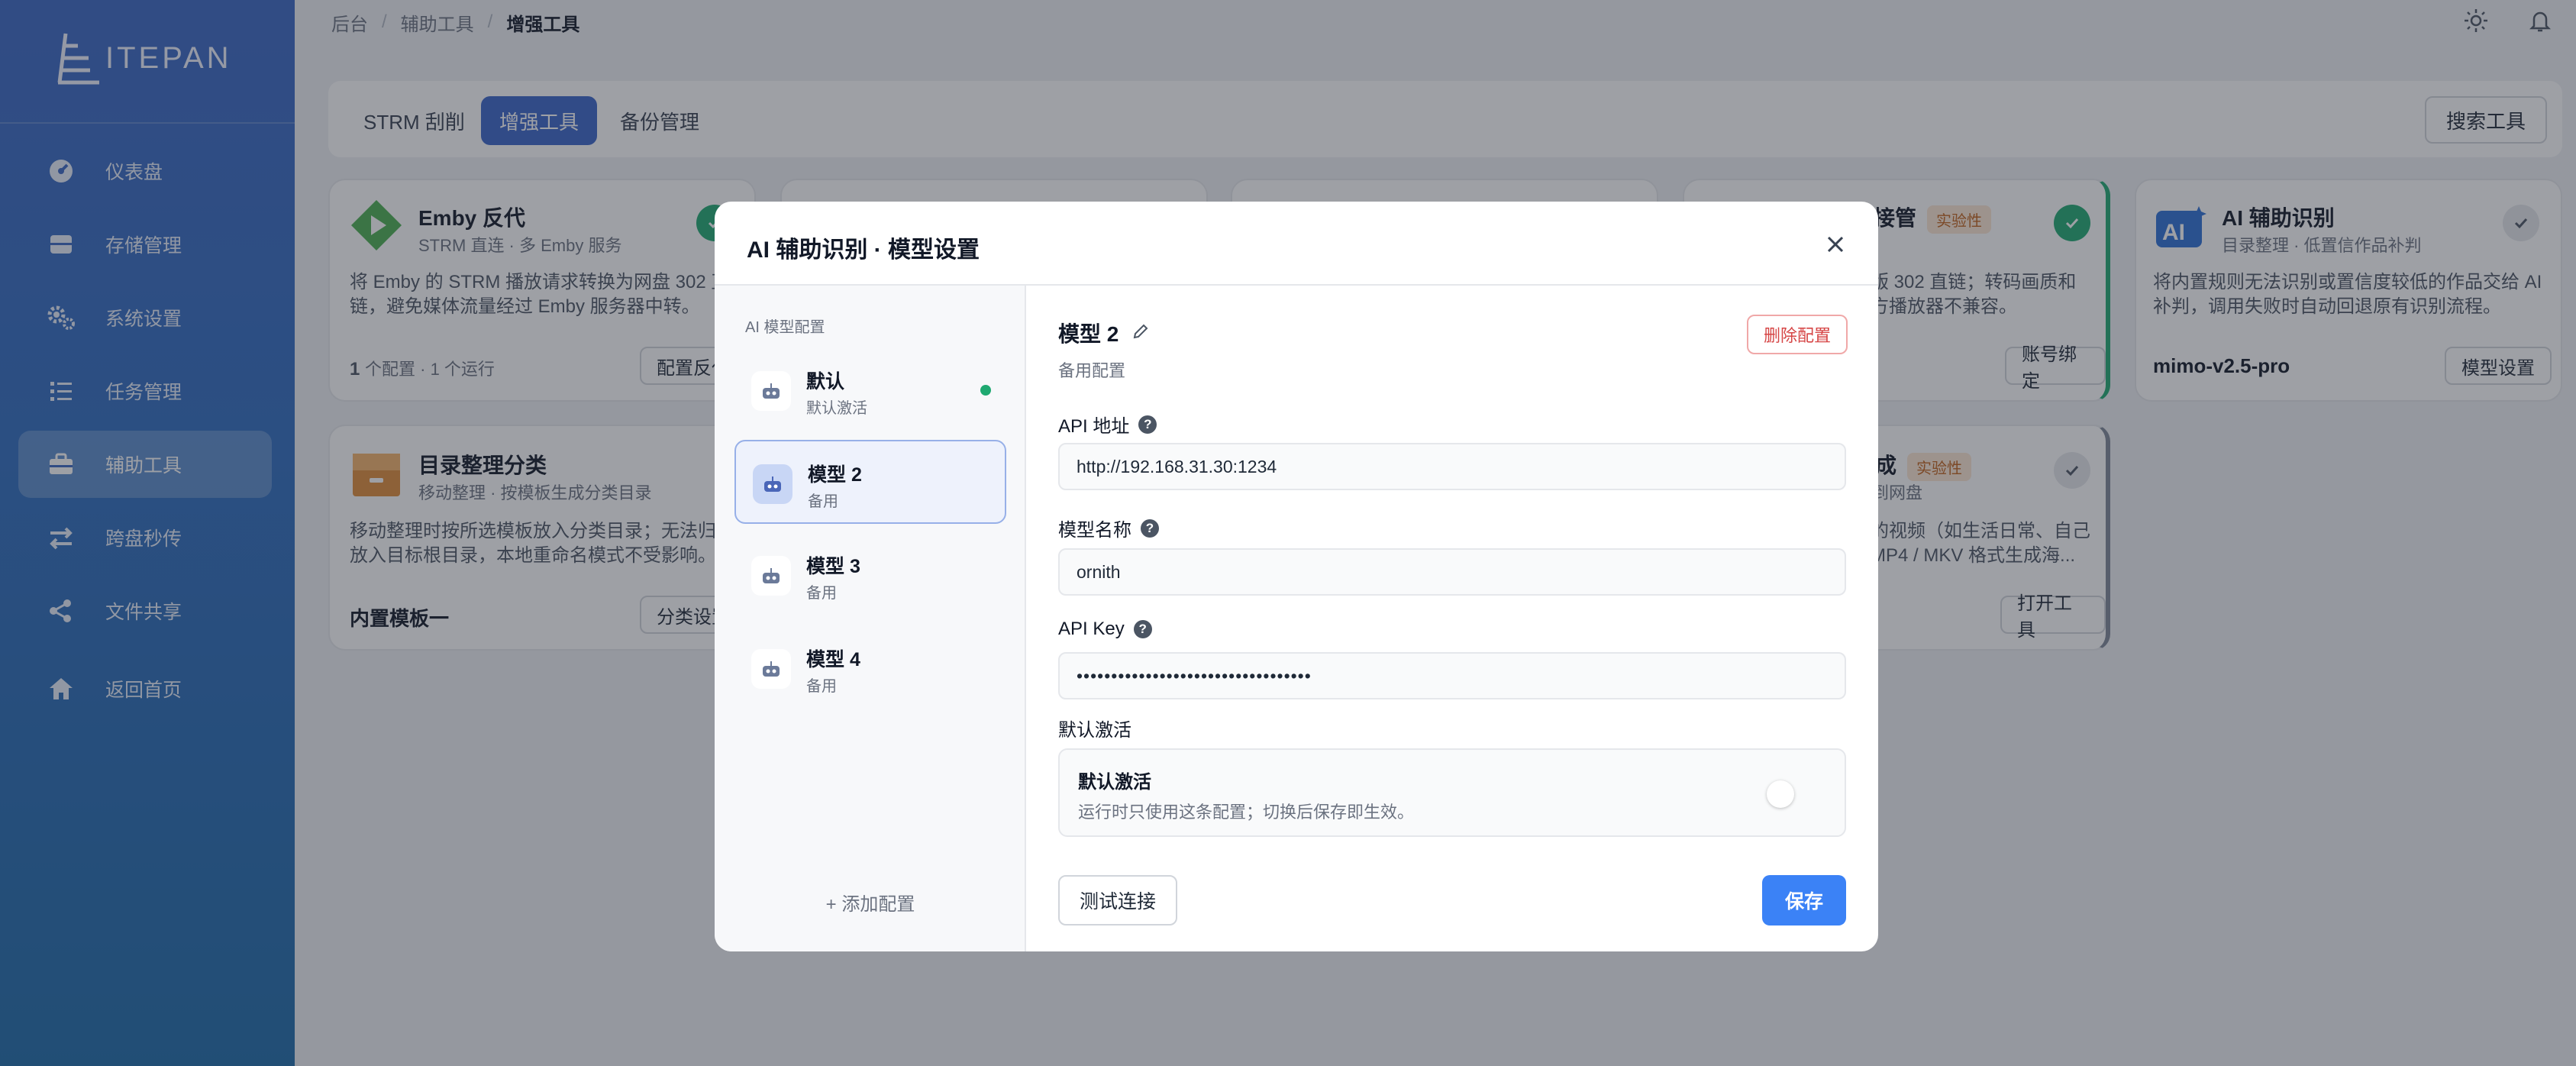  Describe the element at coordinates (1140, 333) in the screenshot. I see `edit-pencil-icon` at that location.